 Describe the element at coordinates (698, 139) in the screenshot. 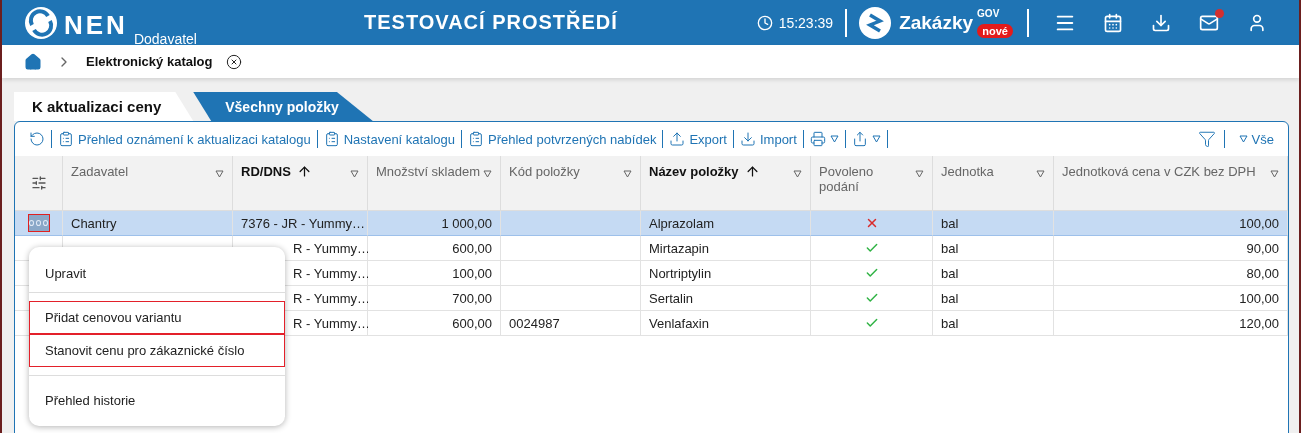

I see `toolbar-button: Export` at that location.